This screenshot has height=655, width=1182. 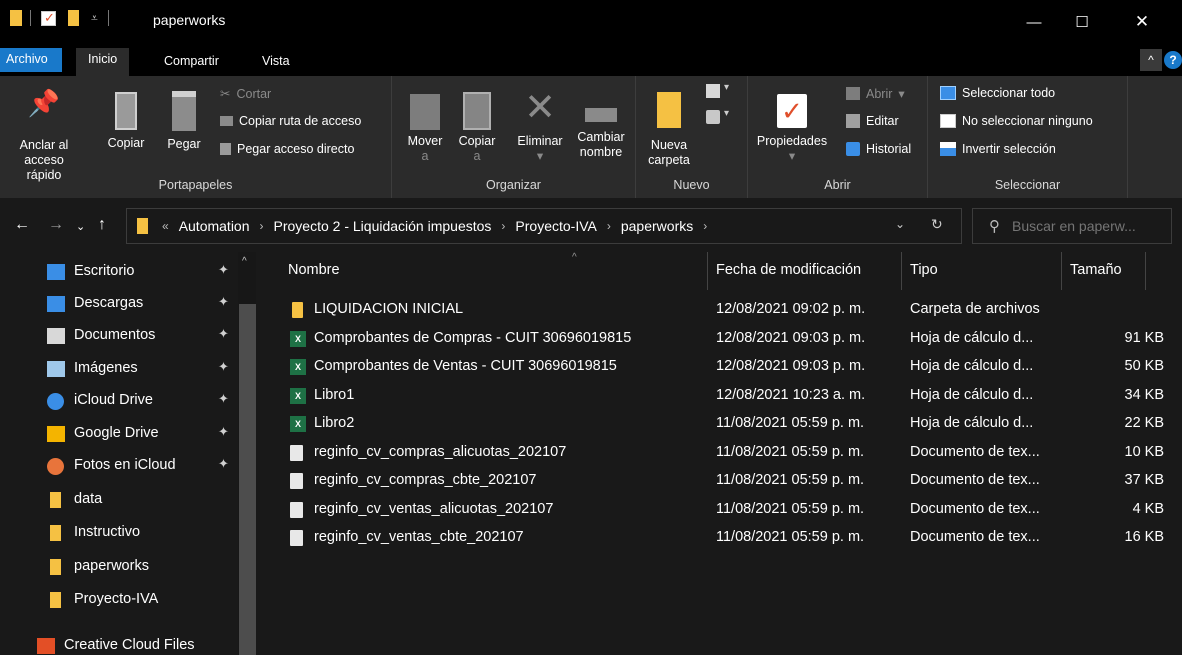 What do you see at coordinates (713, 91) in the screenshot?
I see `new-item-icon` at bounding box center [713, 91].